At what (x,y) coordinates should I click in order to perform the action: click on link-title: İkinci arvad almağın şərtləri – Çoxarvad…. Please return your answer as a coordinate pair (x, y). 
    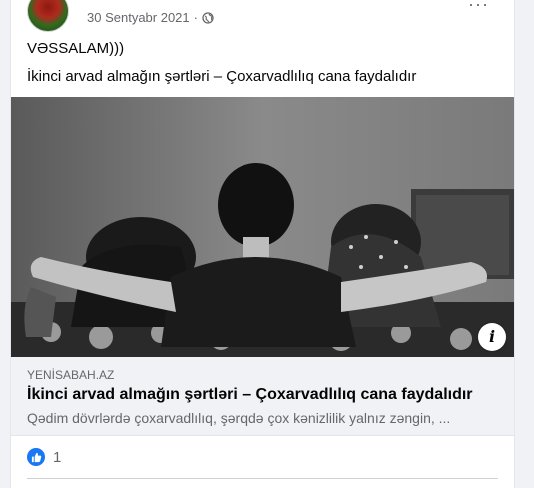
    Looking at the image, I should click on (250, 395).